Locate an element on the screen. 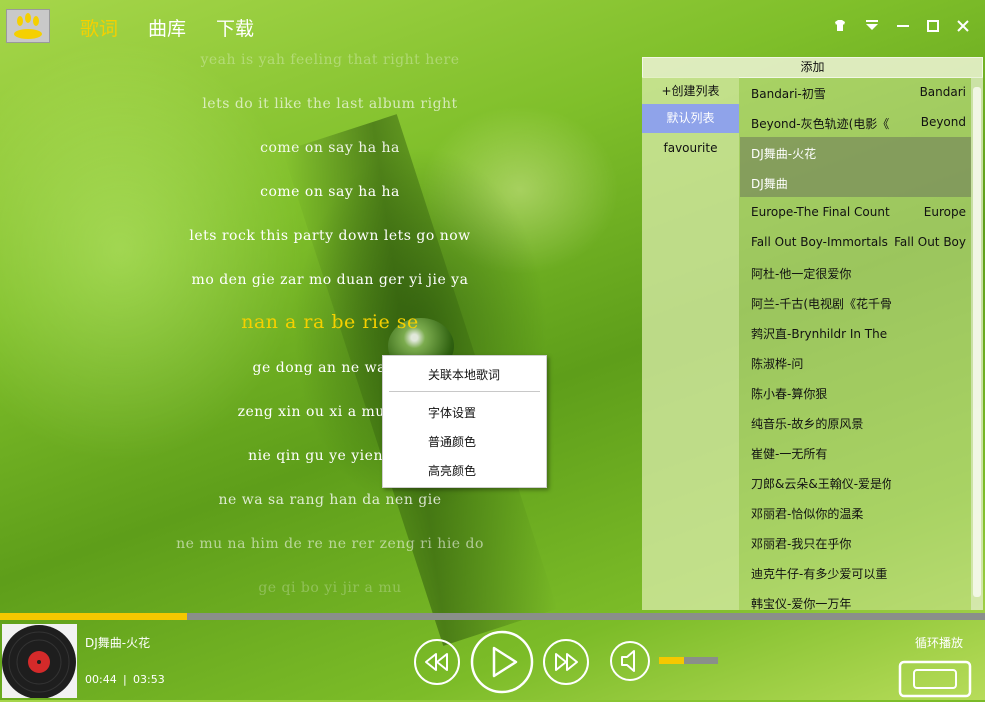 This screenshot has height=702, width=985. song-row: 鹁沢直-Brynhildr In The is located at coordinates (855, 332).